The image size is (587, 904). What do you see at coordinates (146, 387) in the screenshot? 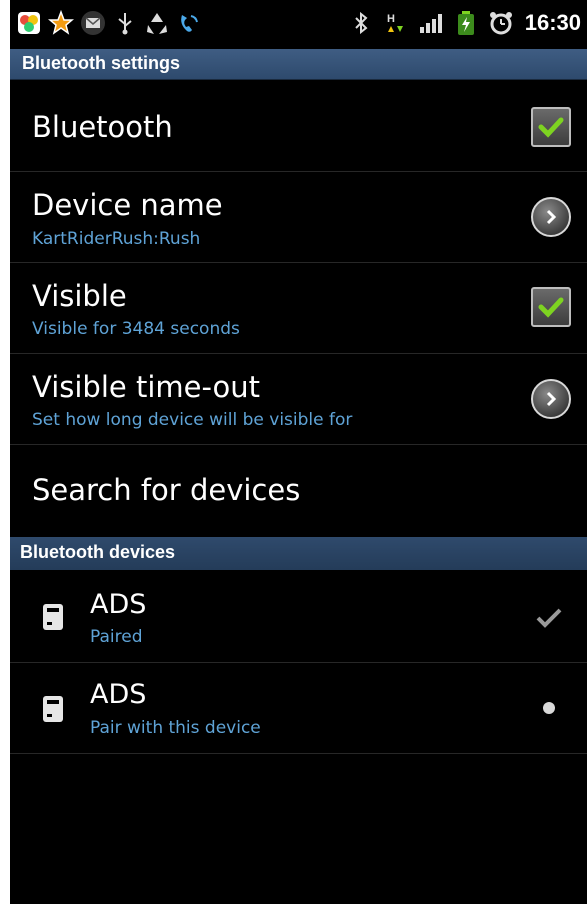
I see `visible-timeout-label: Visible time-out` at bounding box center [146, 387].